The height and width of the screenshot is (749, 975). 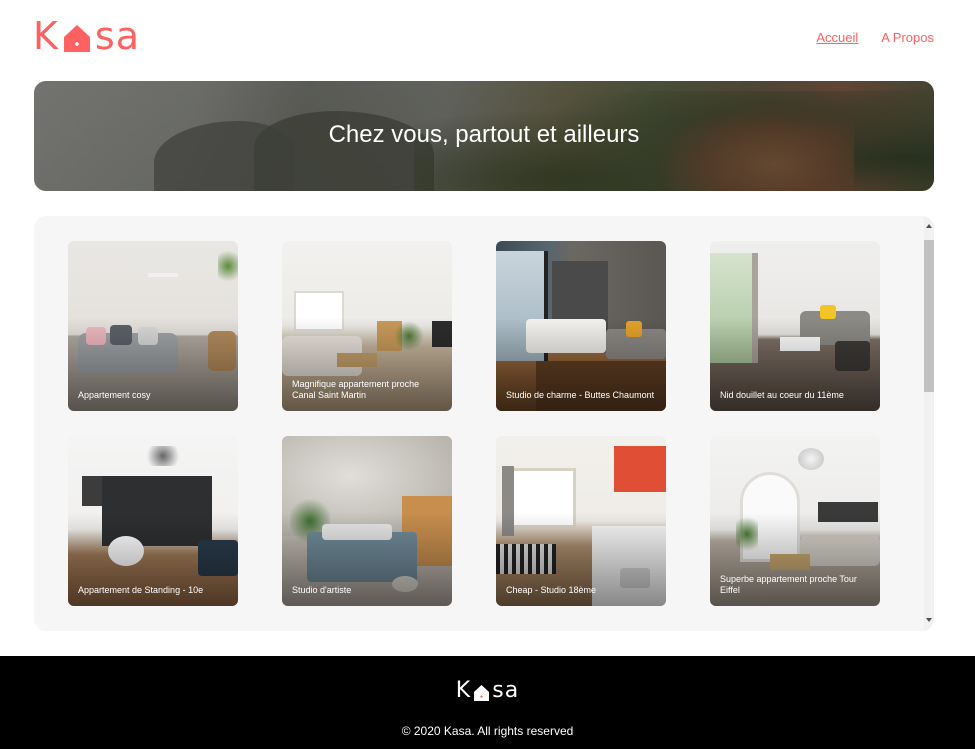 What do you see at coordinates (929, 620) in the screenshot?
I see `scroll-down-arrow-icon` at bounding box center [929, 620].